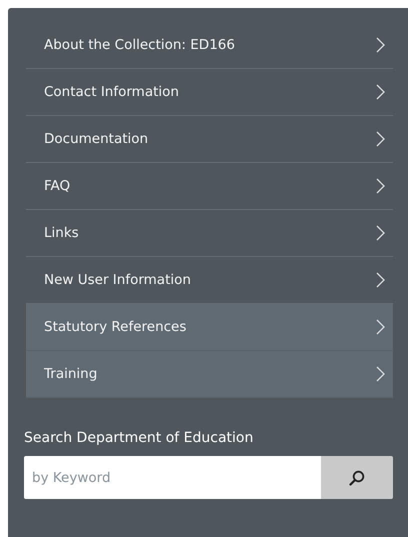 Image resolution: width=408 pixels, height=537 pixels. What do you see at coordinates (209, 92) in the screenshot?
I see `menu-item: Contact Information` at bounding box center [209, 92].